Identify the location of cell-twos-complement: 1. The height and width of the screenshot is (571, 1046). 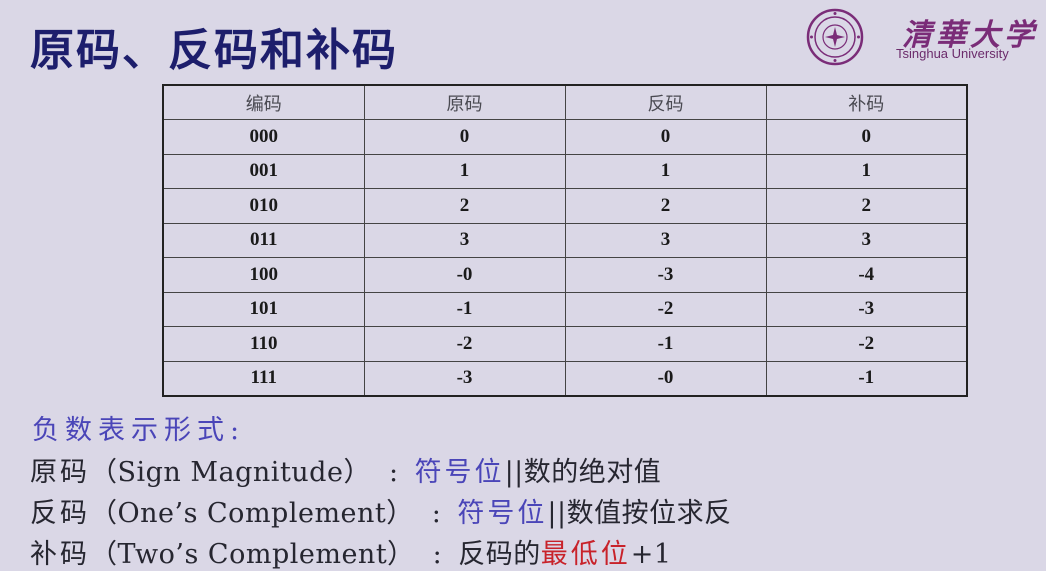
(866, 171).